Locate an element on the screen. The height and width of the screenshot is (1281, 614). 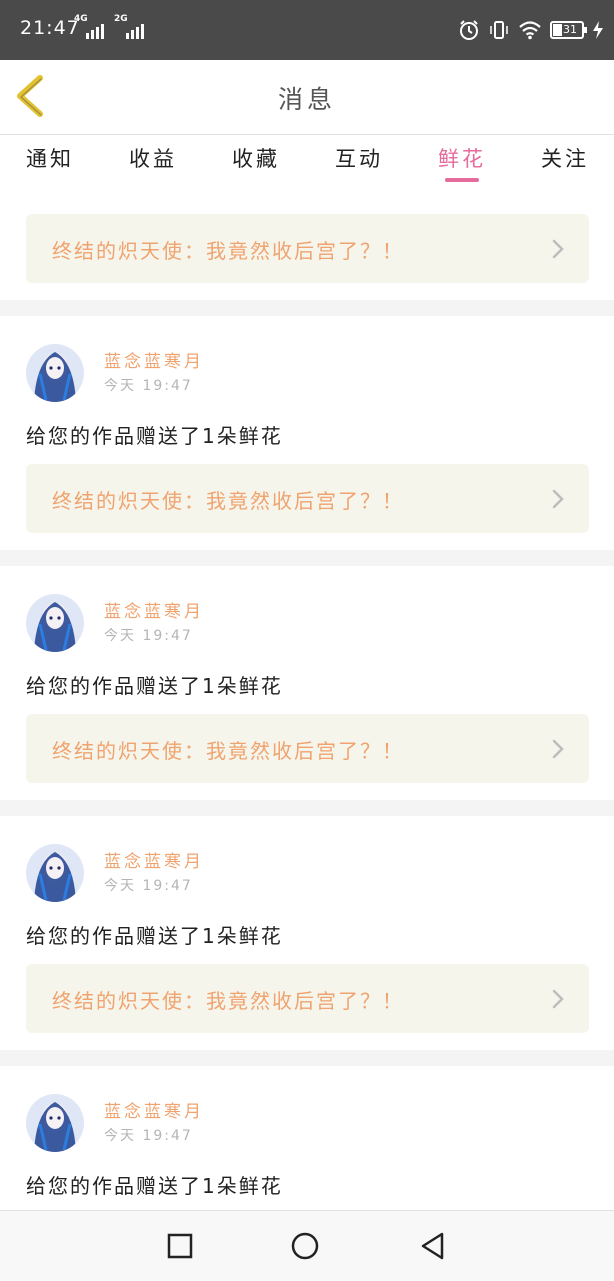
wifi-icon is located at coordinates (530, 30).